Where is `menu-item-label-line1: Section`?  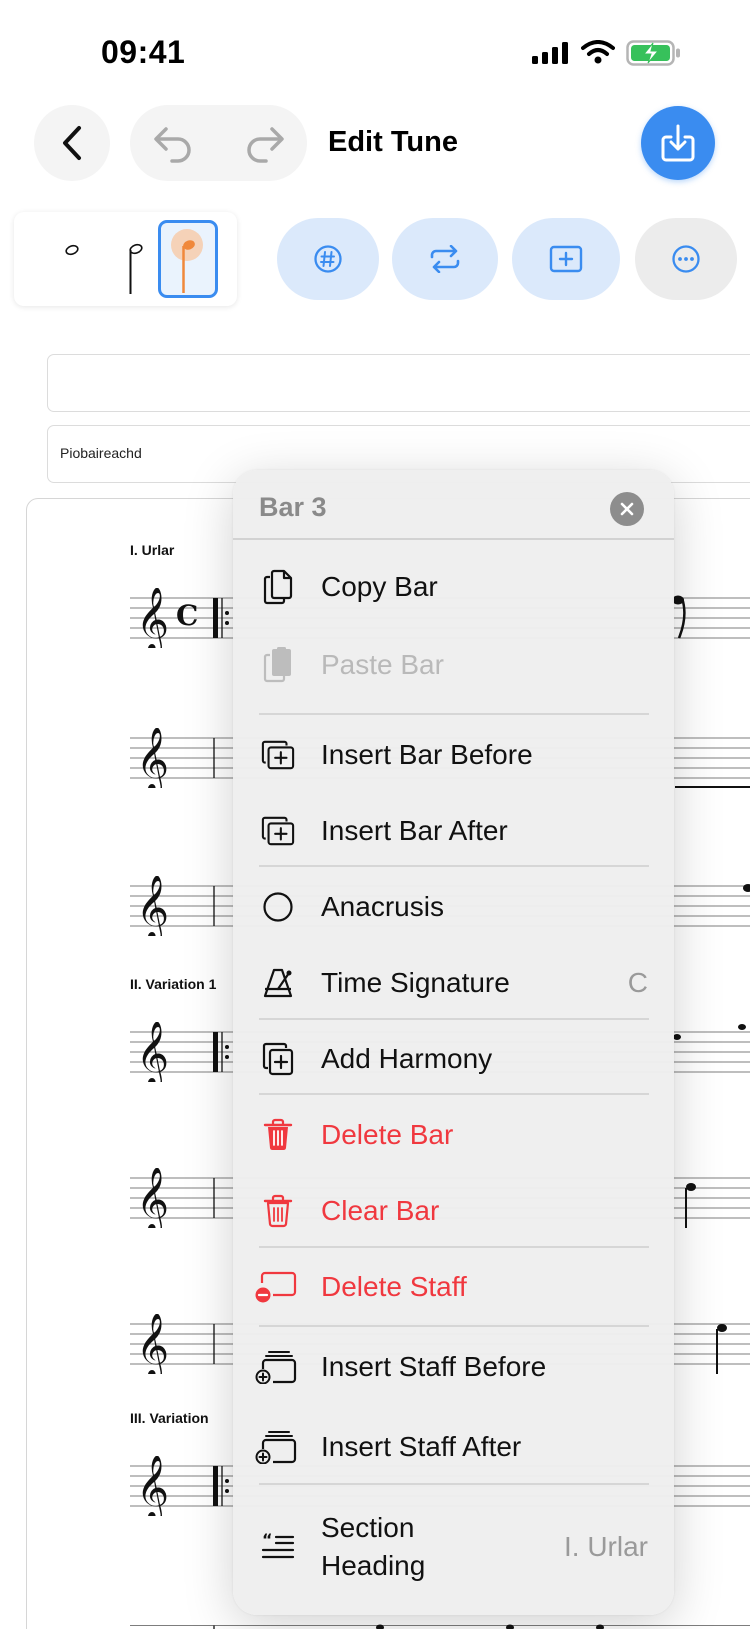
menu-item-label-line1: Section is located at coordinates (368, 1527).